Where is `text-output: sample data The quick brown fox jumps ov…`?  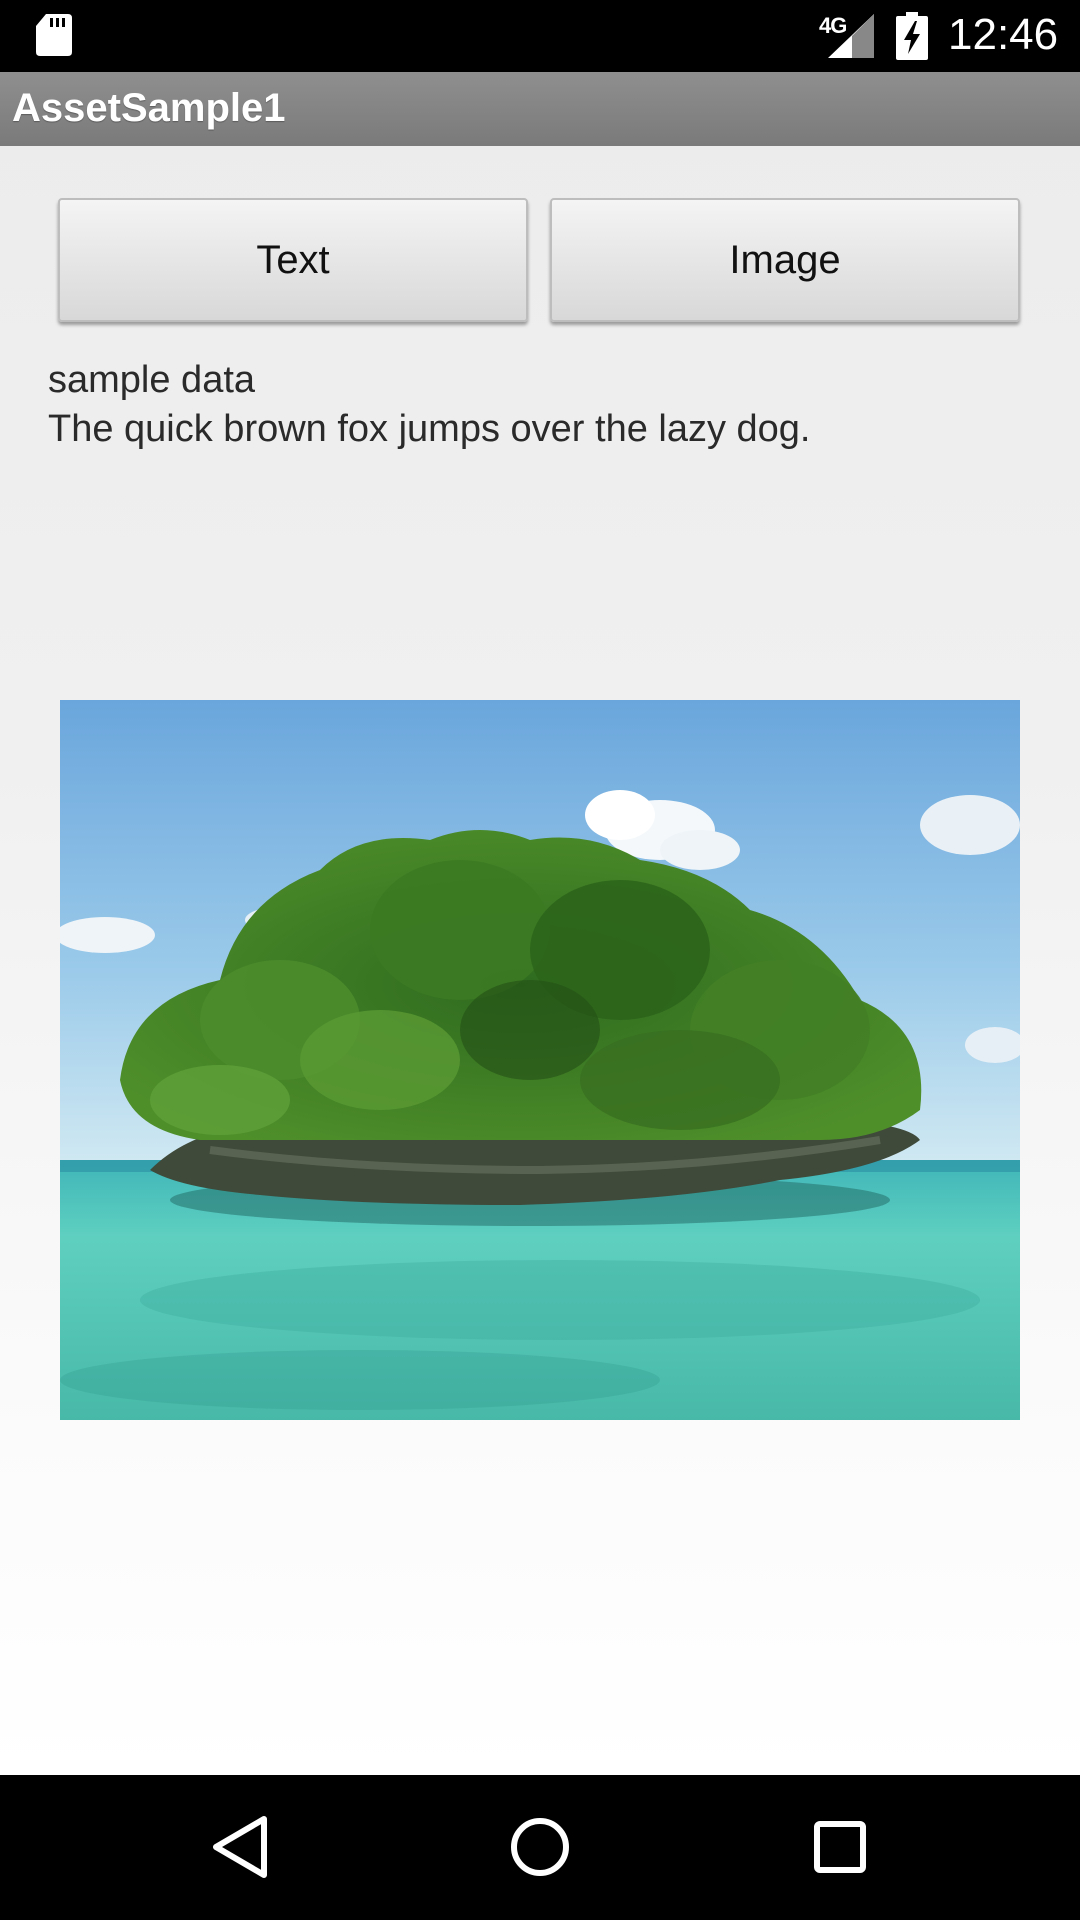 text-output: sample data The quick brown fox jumps ov… is located at coordinates (543, 405).